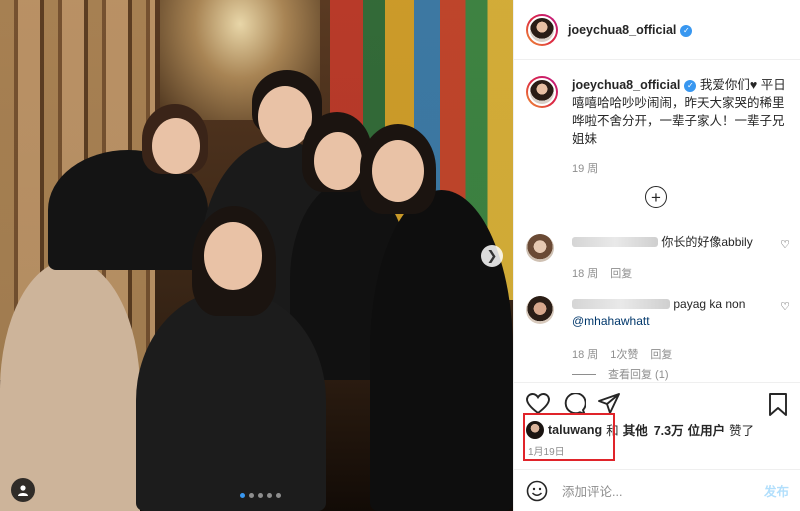 This screenshot has height=511, width=800. Describe the element at coordinates (742, 431) in the screenshot. I see `likes-action: 赞了` at that location.